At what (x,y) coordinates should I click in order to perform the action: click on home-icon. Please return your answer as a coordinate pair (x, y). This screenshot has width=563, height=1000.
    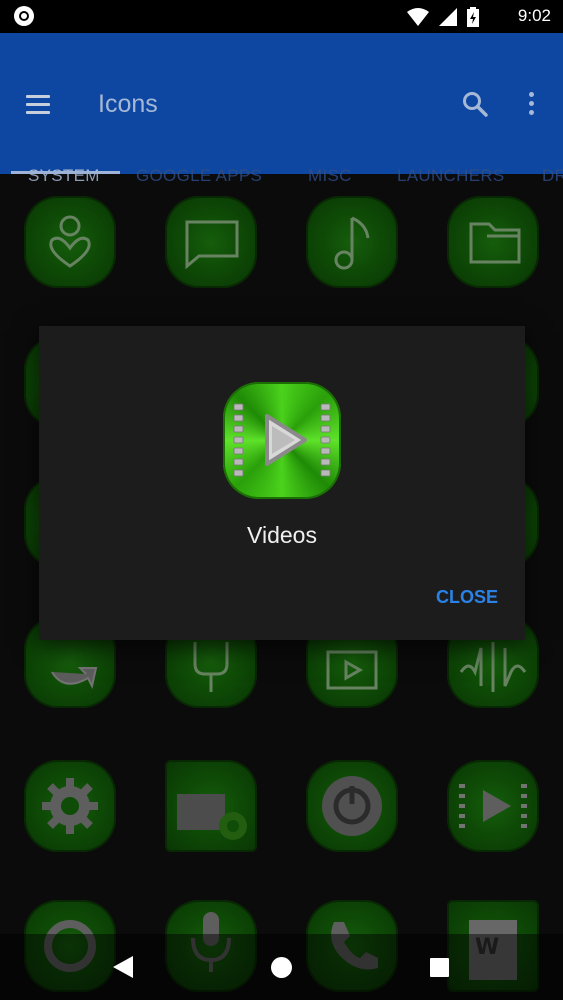
    Looking at the image, I should click on (281, 967).